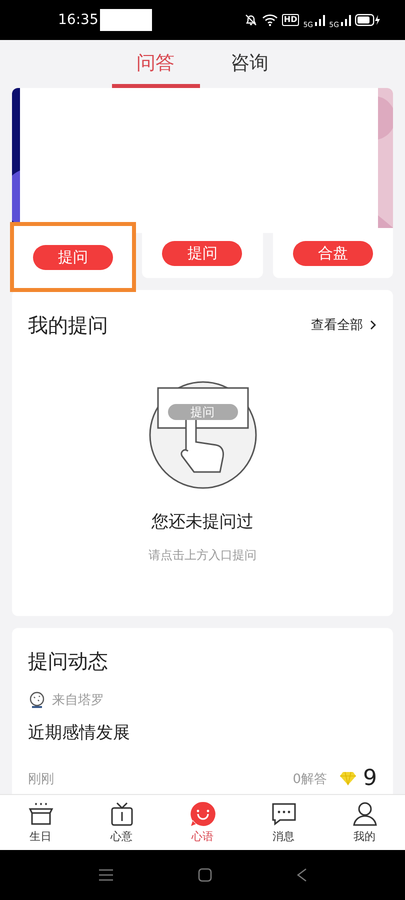  I want to click on redaction-block, so click(126, 20).